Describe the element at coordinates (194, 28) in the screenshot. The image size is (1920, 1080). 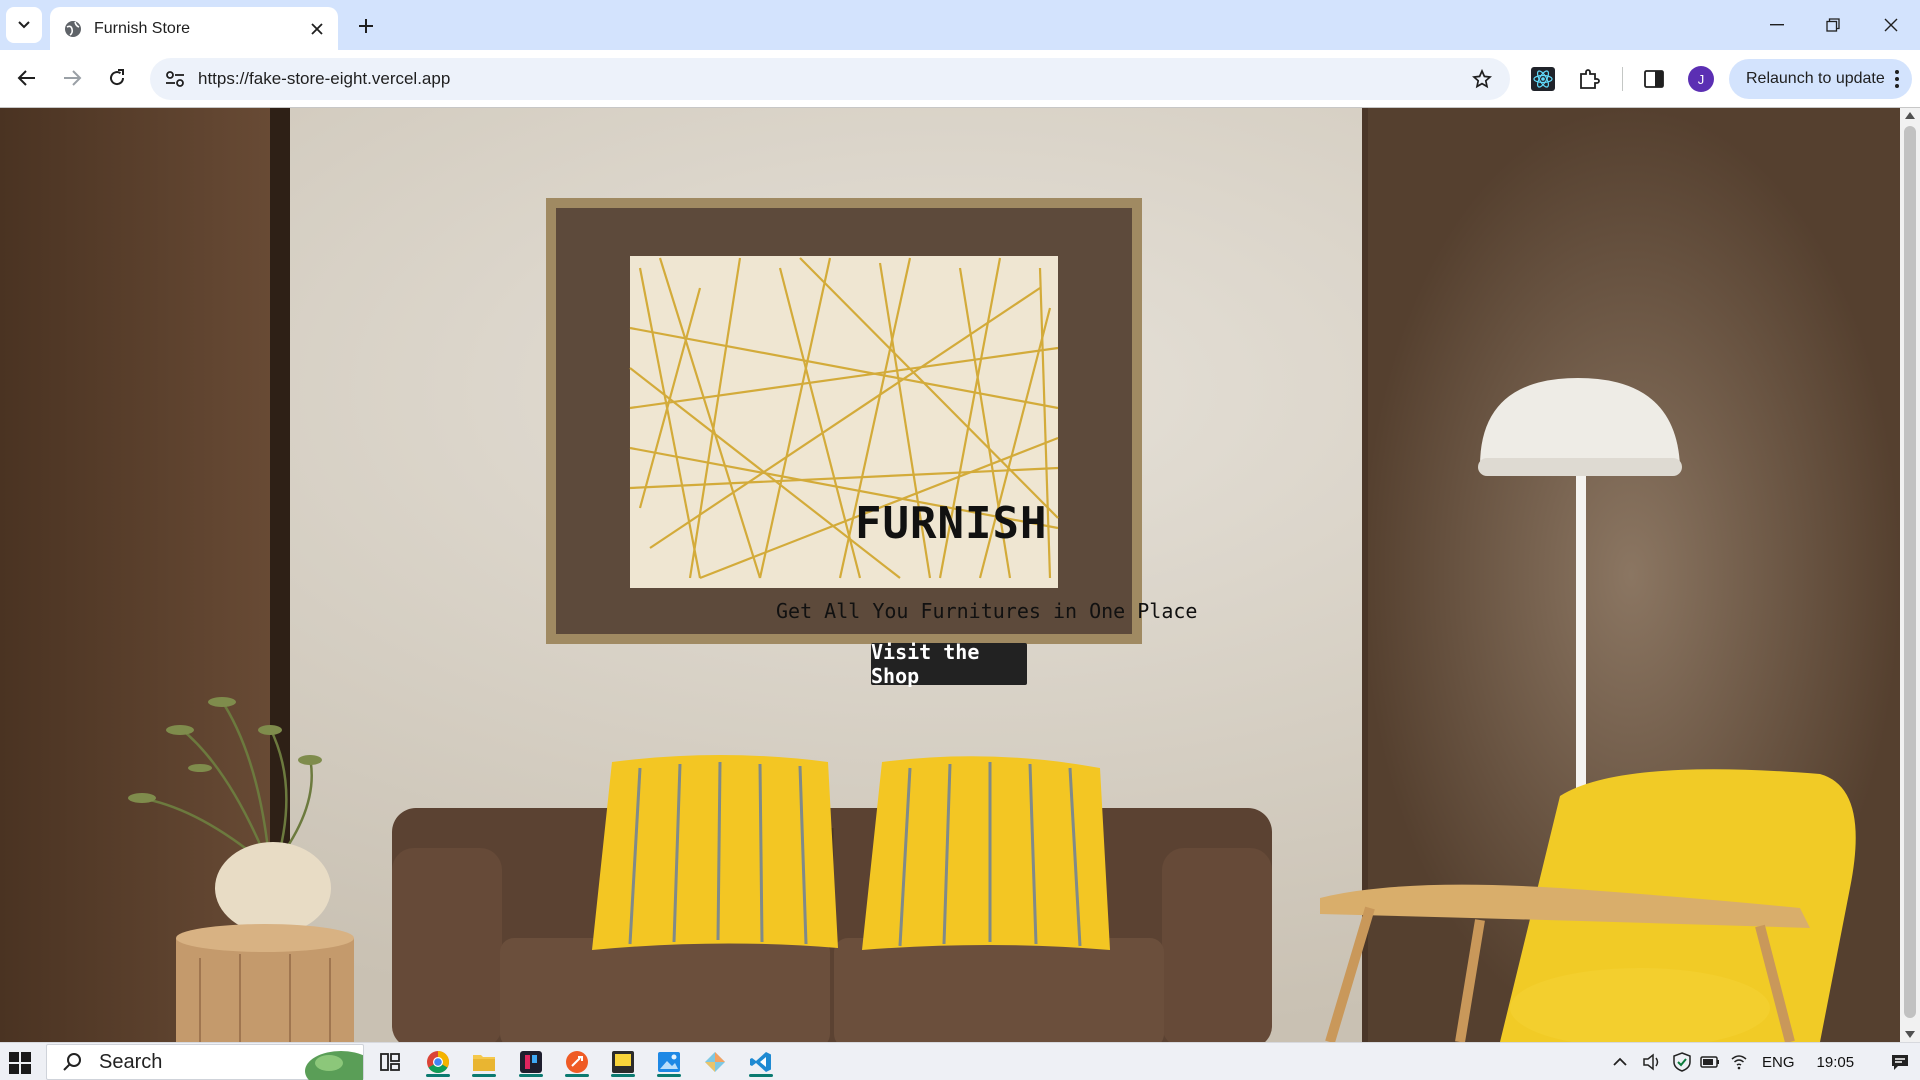
I see `browser-tab: Furnish Store` at that location.